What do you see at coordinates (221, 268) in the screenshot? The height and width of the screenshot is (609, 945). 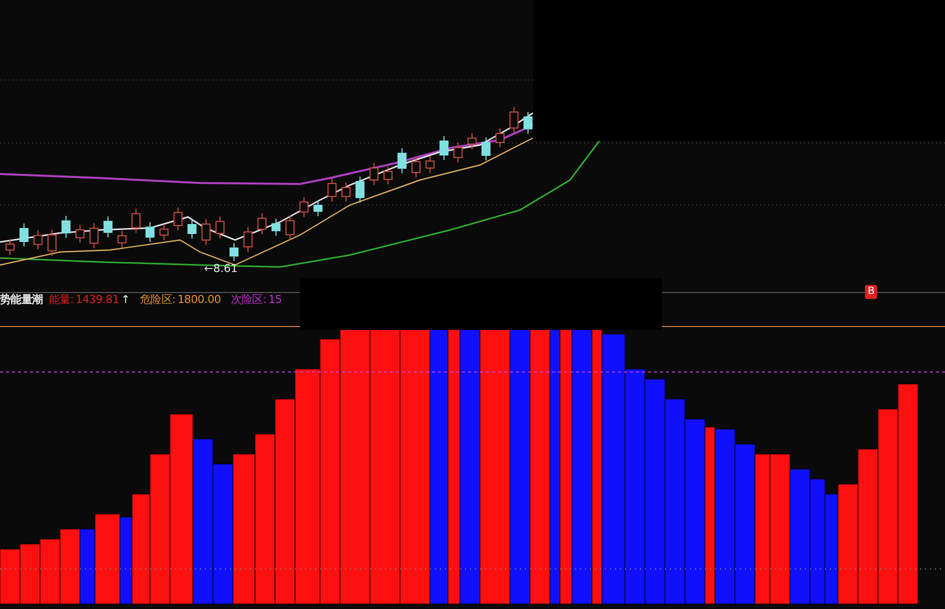 I see `price-low-label: ←8.61` at bounding box center [221, 268].